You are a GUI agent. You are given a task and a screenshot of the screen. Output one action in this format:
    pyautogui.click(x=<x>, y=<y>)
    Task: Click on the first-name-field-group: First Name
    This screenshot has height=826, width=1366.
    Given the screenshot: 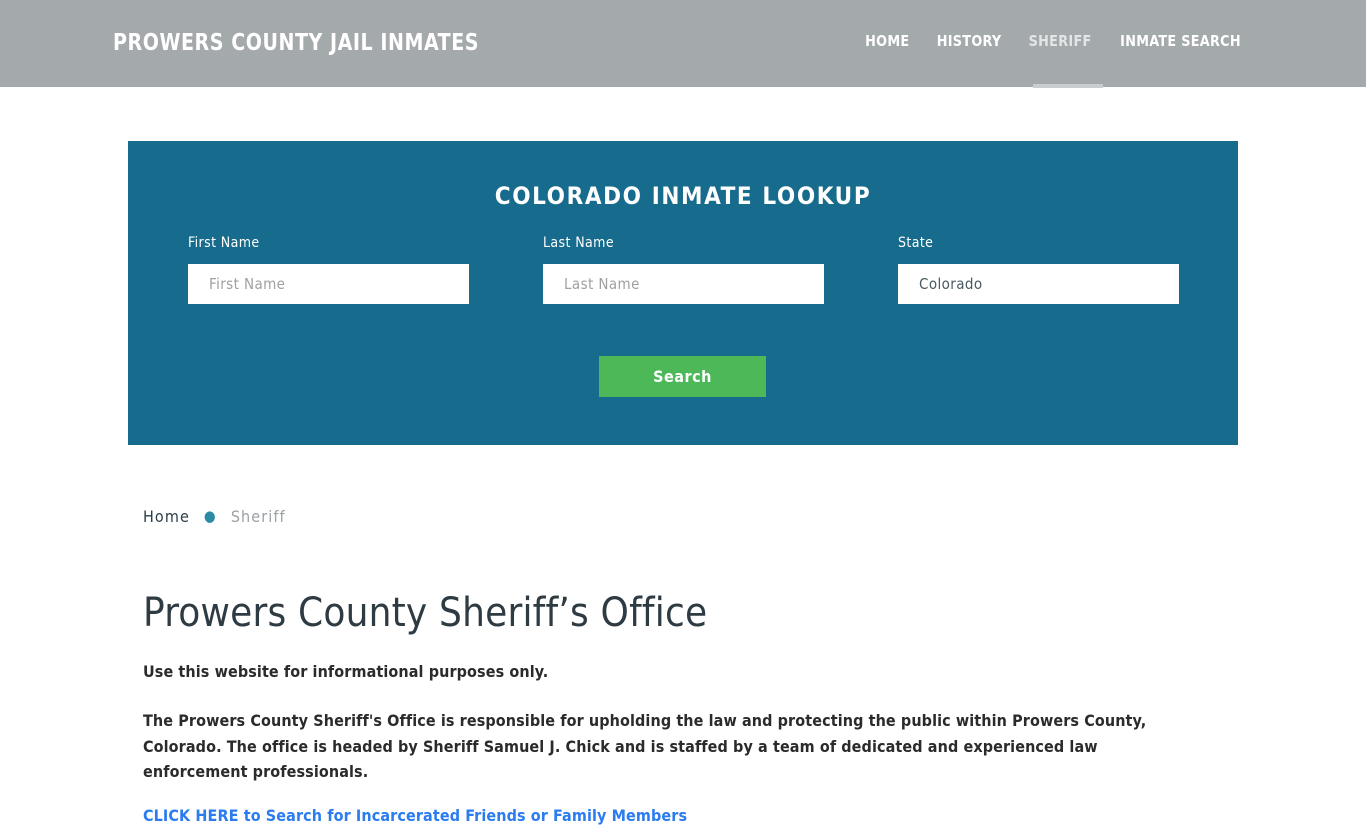 What is the action you would take?
    pyautogui.click(x=328, y=269)
    